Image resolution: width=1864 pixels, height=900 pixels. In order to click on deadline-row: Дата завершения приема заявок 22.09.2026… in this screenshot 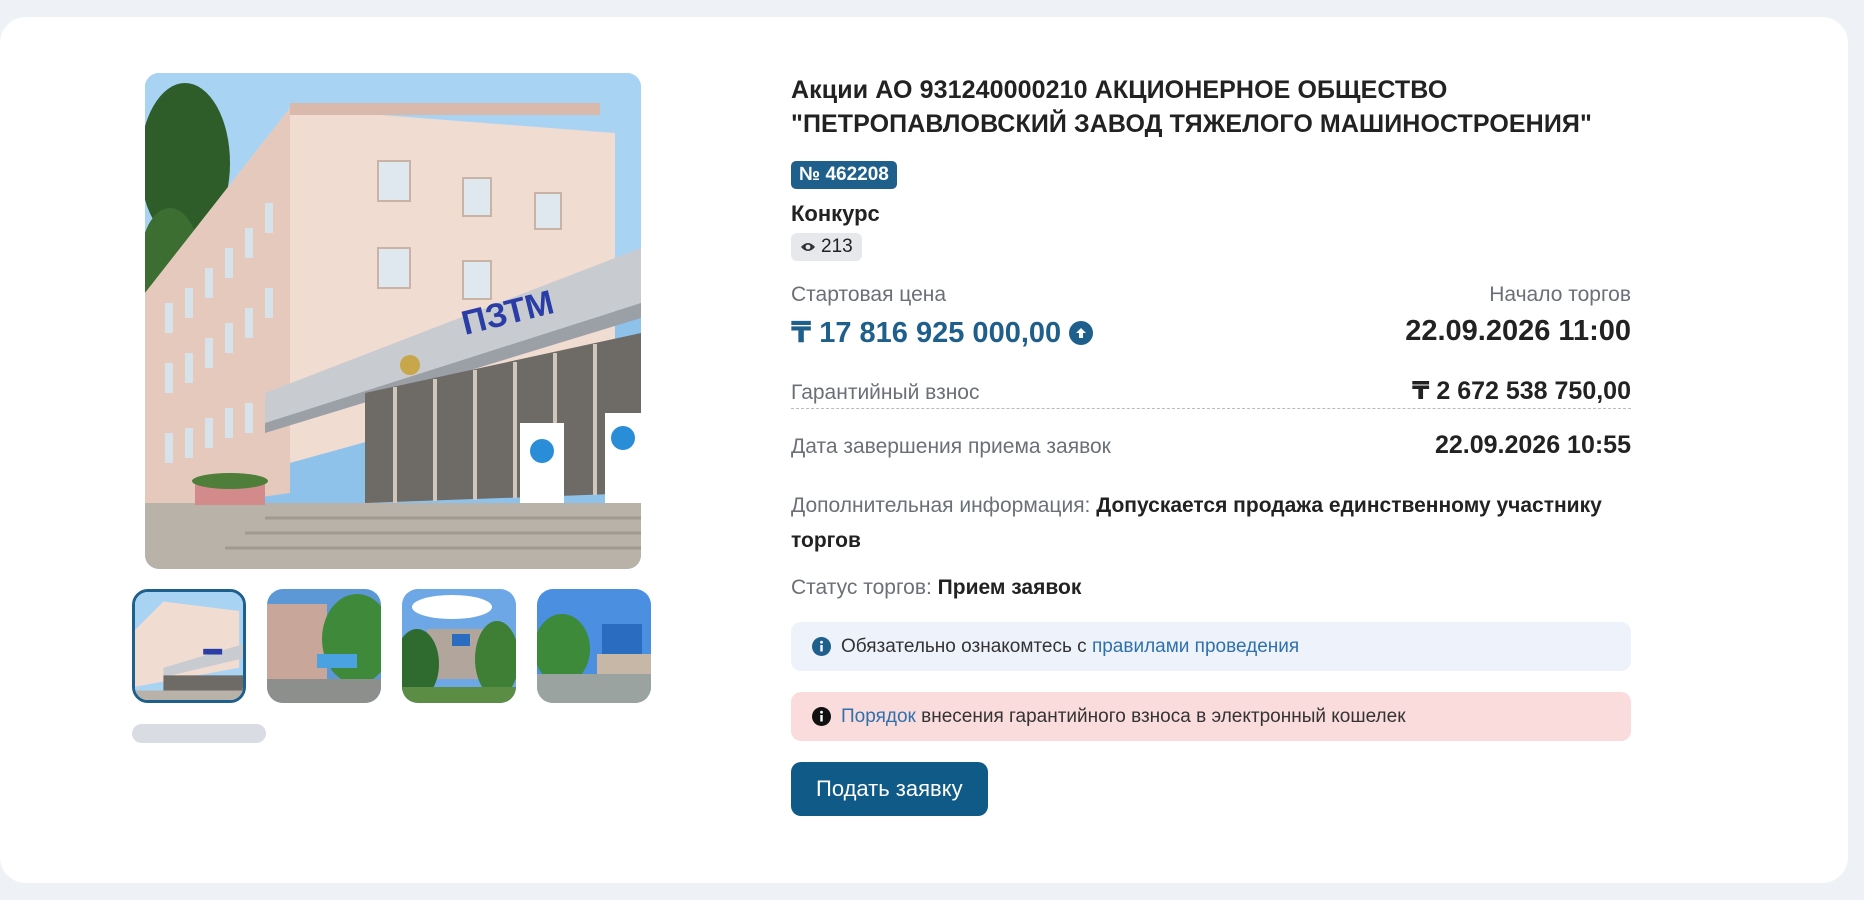, I will do `click(1211, 445)`.